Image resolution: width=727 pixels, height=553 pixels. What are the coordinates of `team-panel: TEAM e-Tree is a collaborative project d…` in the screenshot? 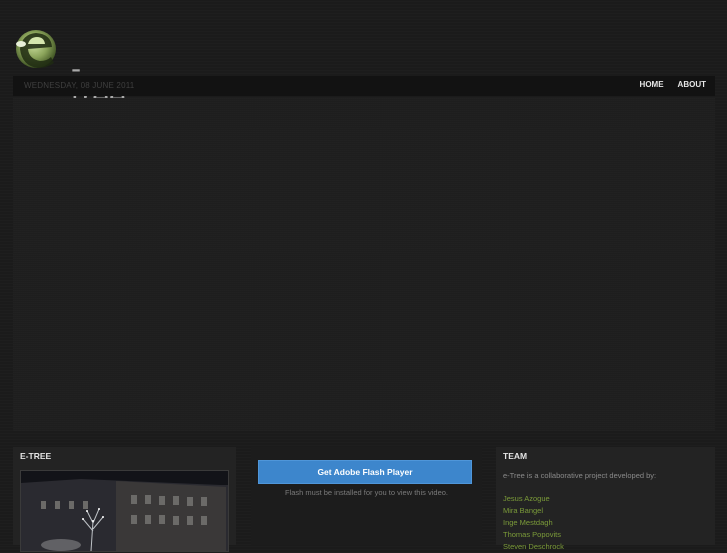 It's located at (605, 499).